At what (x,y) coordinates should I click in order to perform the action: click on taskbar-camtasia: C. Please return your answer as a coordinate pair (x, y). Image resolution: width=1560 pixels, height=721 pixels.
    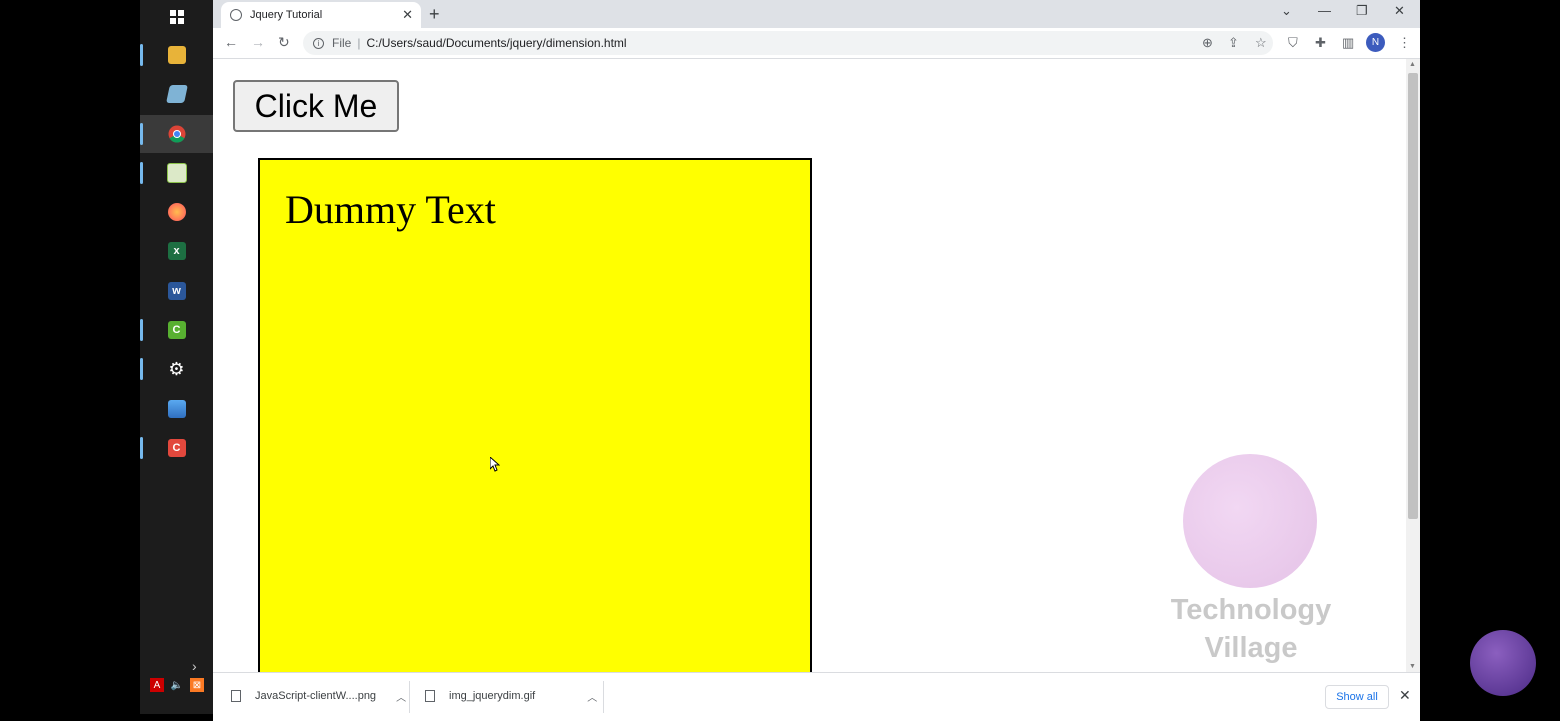
    Looking at the image, I should click on (176, 330).